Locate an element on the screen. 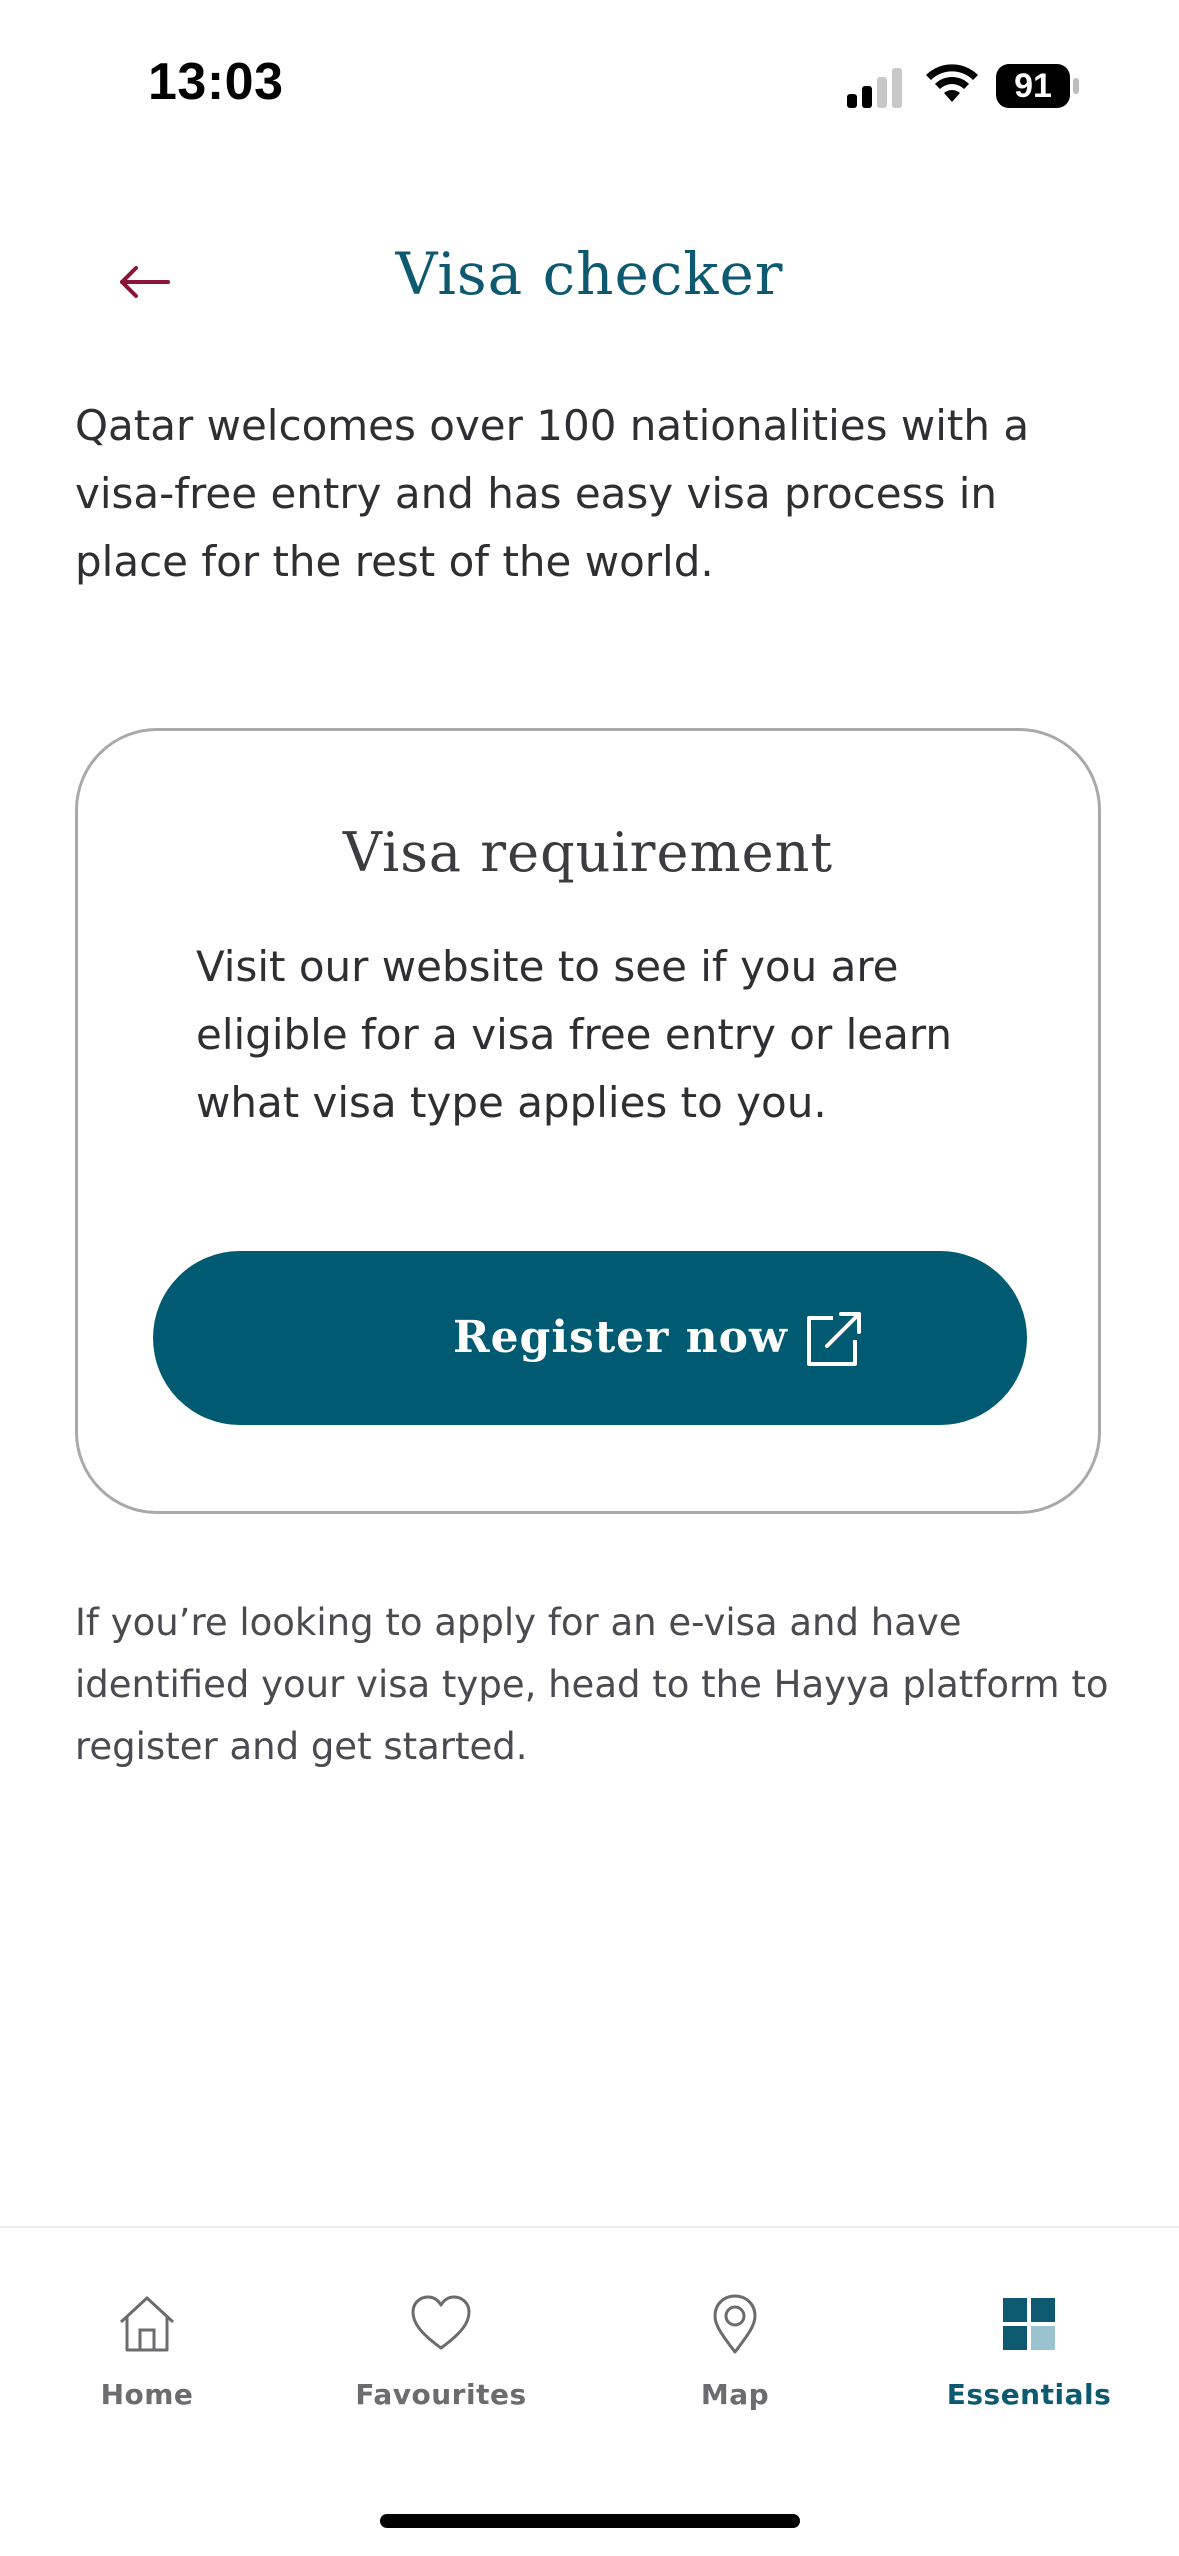 This screenshot has height=2556, width=1179. home-icon is located at coordinates (147, 2324).